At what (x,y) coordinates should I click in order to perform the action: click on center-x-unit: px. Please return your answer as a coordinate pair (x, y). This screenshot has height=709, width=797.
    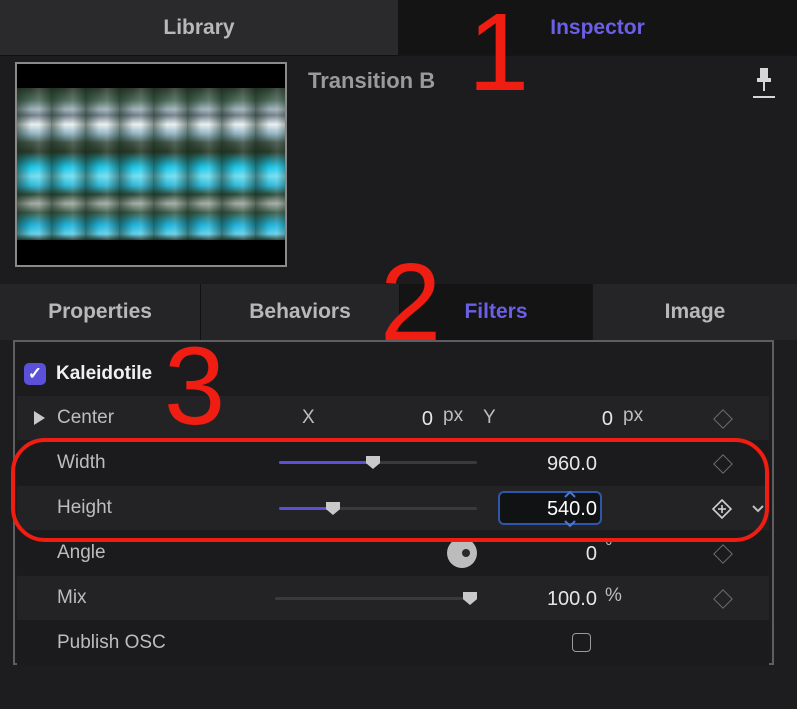
    Looking at the image, I should click on (453, 415).